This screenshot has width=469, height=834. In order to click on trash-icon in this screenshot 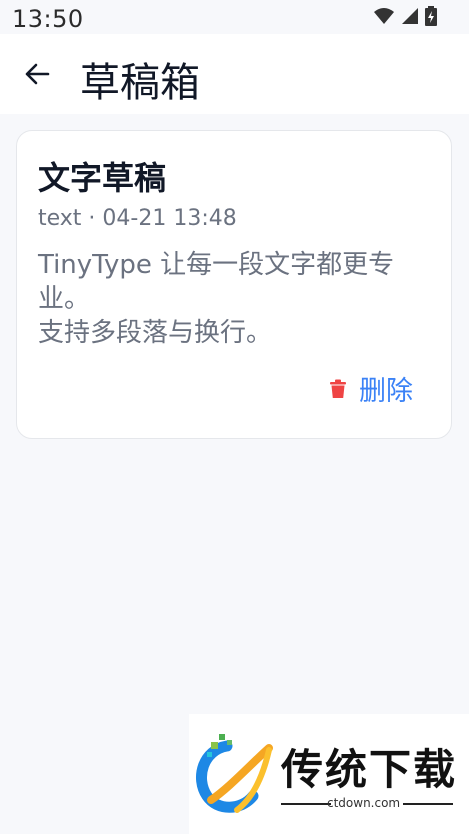, I will do `click(338, 388)`.